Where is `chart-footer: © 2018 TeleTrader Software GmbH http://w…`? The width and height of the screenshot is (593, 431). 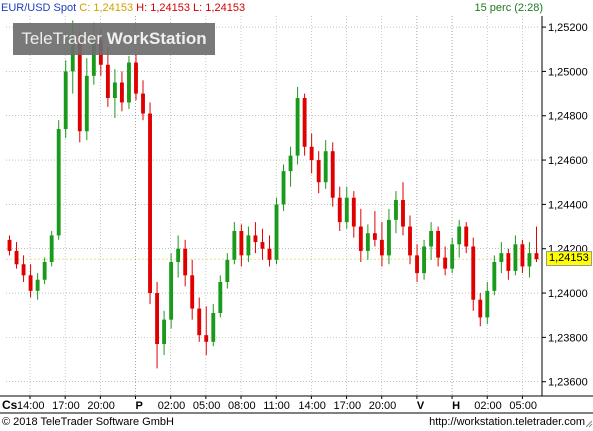
chart-footer: © 2018 TeleTrader Software GmbH http://w… is located at coordinates (296, 422).